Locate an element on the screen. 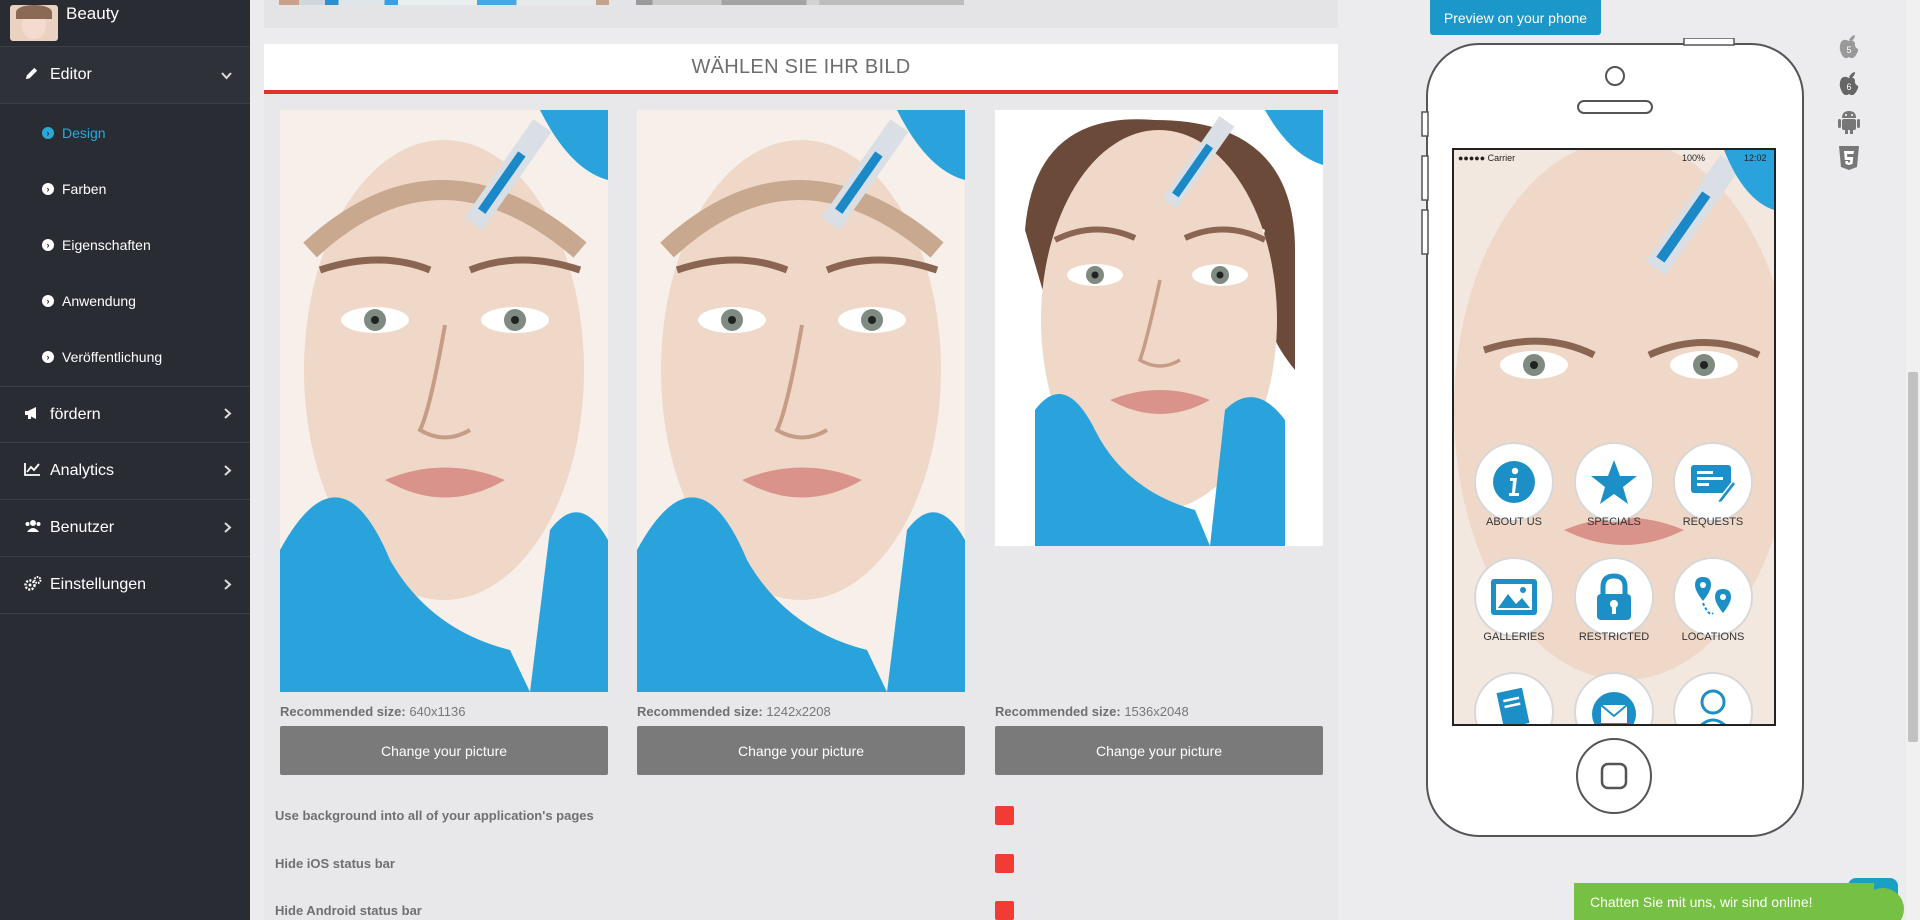 The height and width of the screenshot is (920, 1920). users-icon is located at coordinates (35, 528).